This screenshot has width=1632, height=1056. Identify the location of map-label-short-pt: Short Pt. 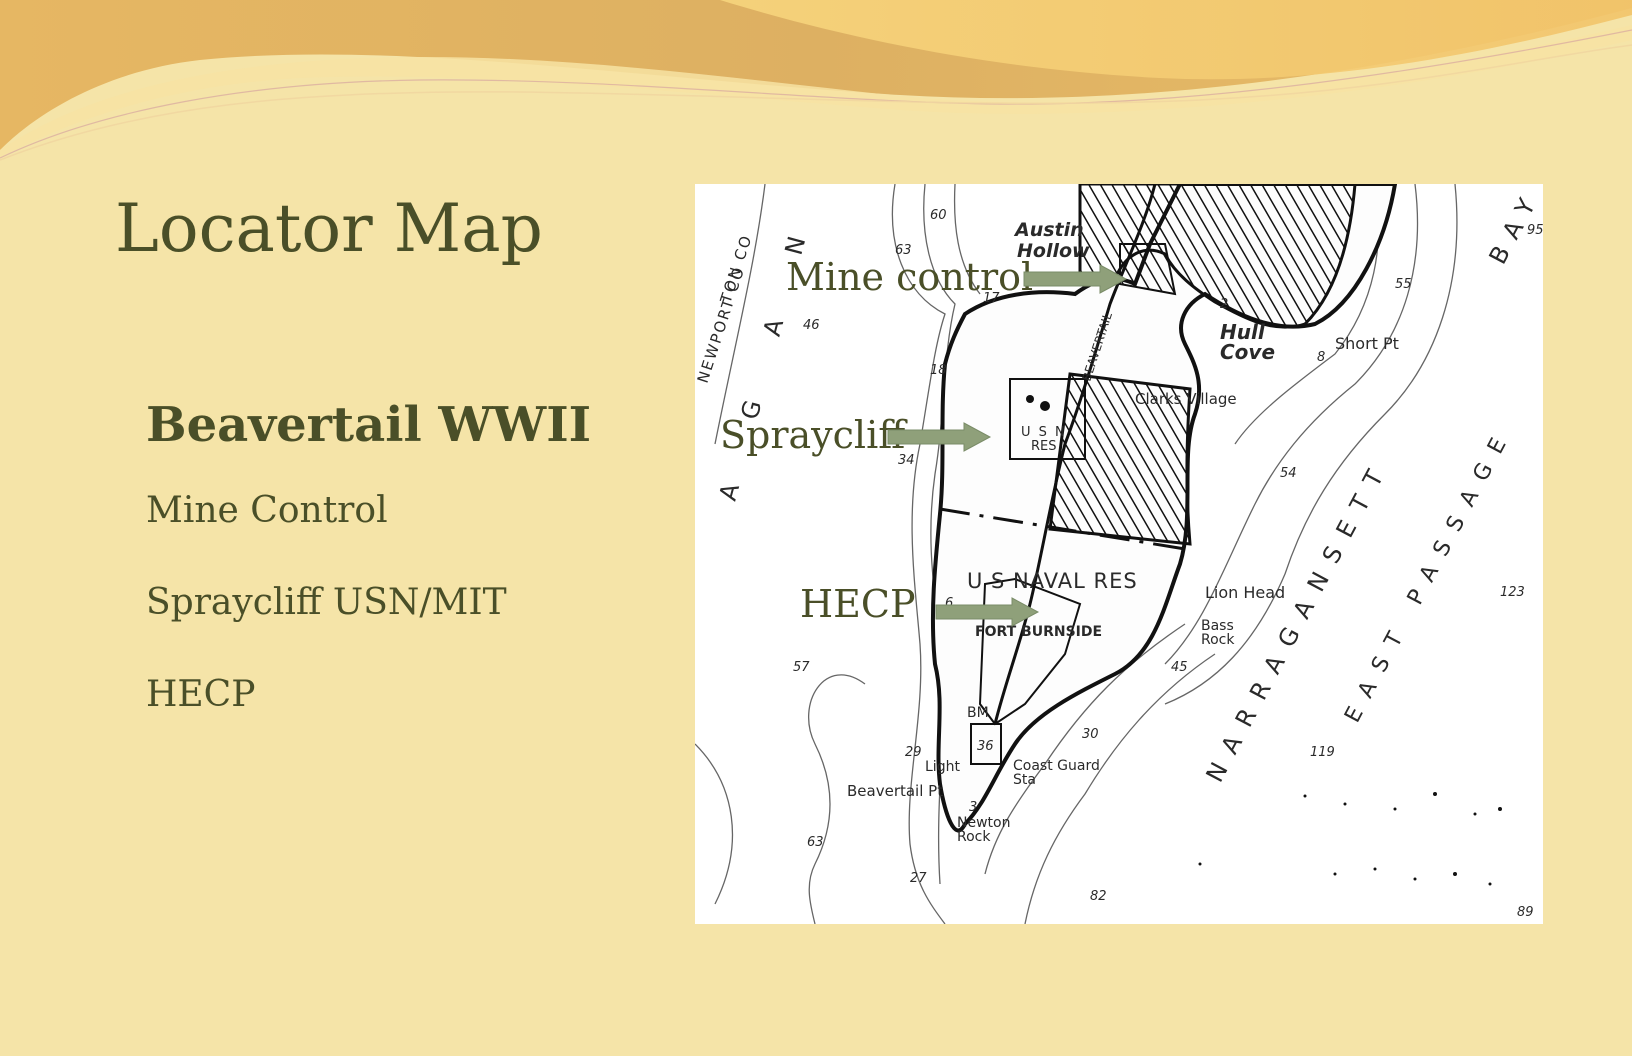
(1367, 343).